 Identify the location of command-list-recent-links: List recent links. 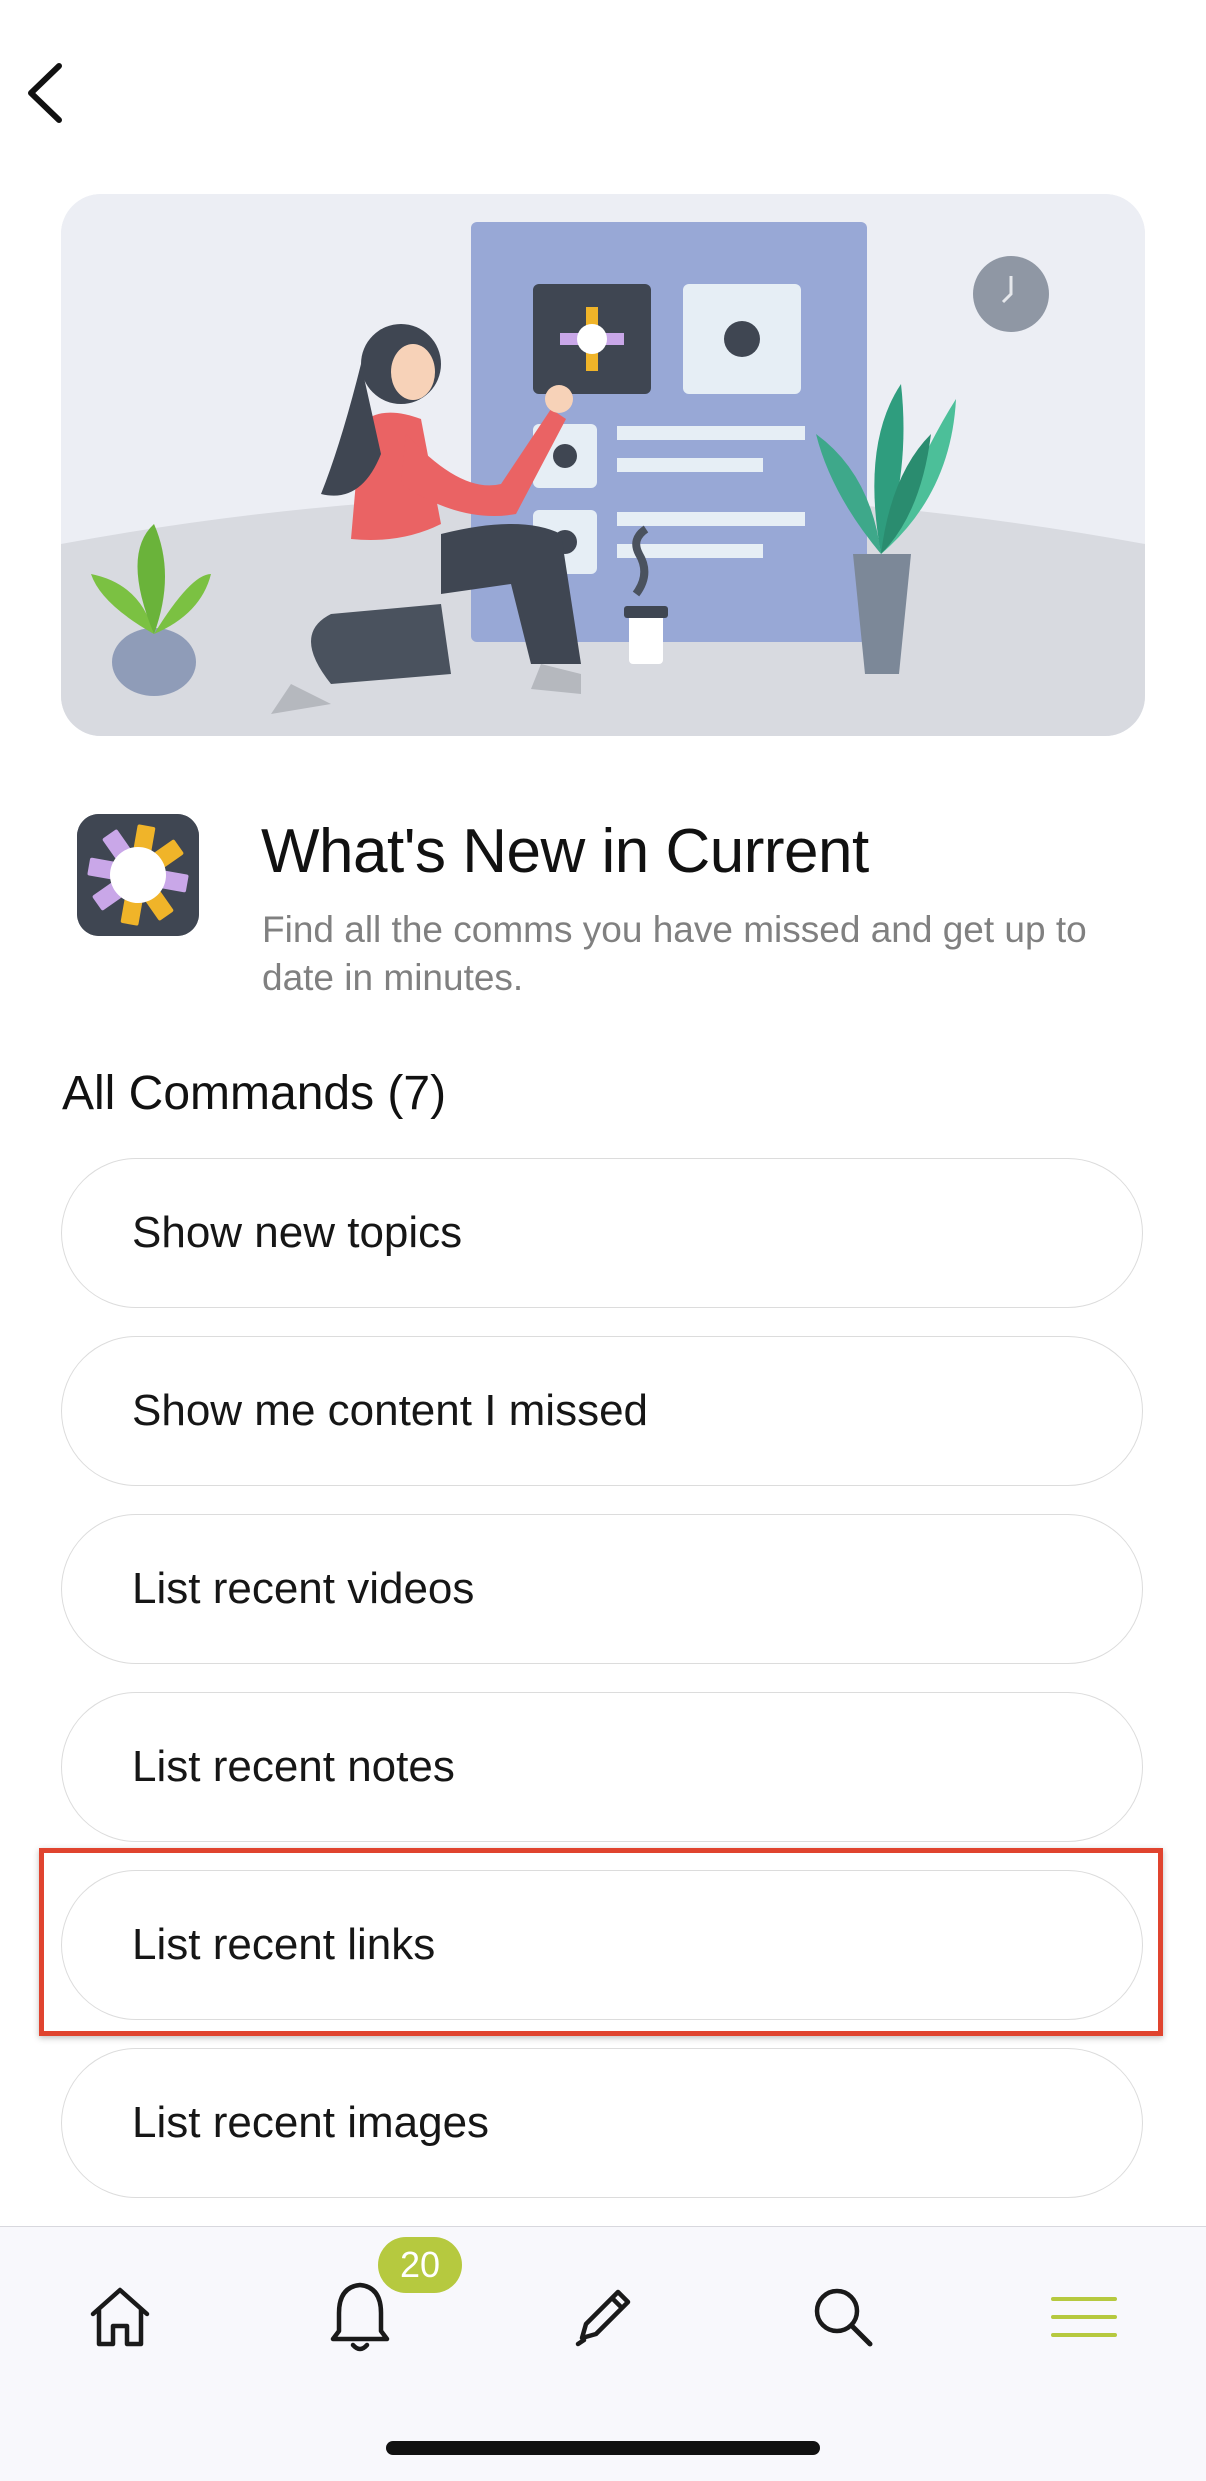
(602, 1945).